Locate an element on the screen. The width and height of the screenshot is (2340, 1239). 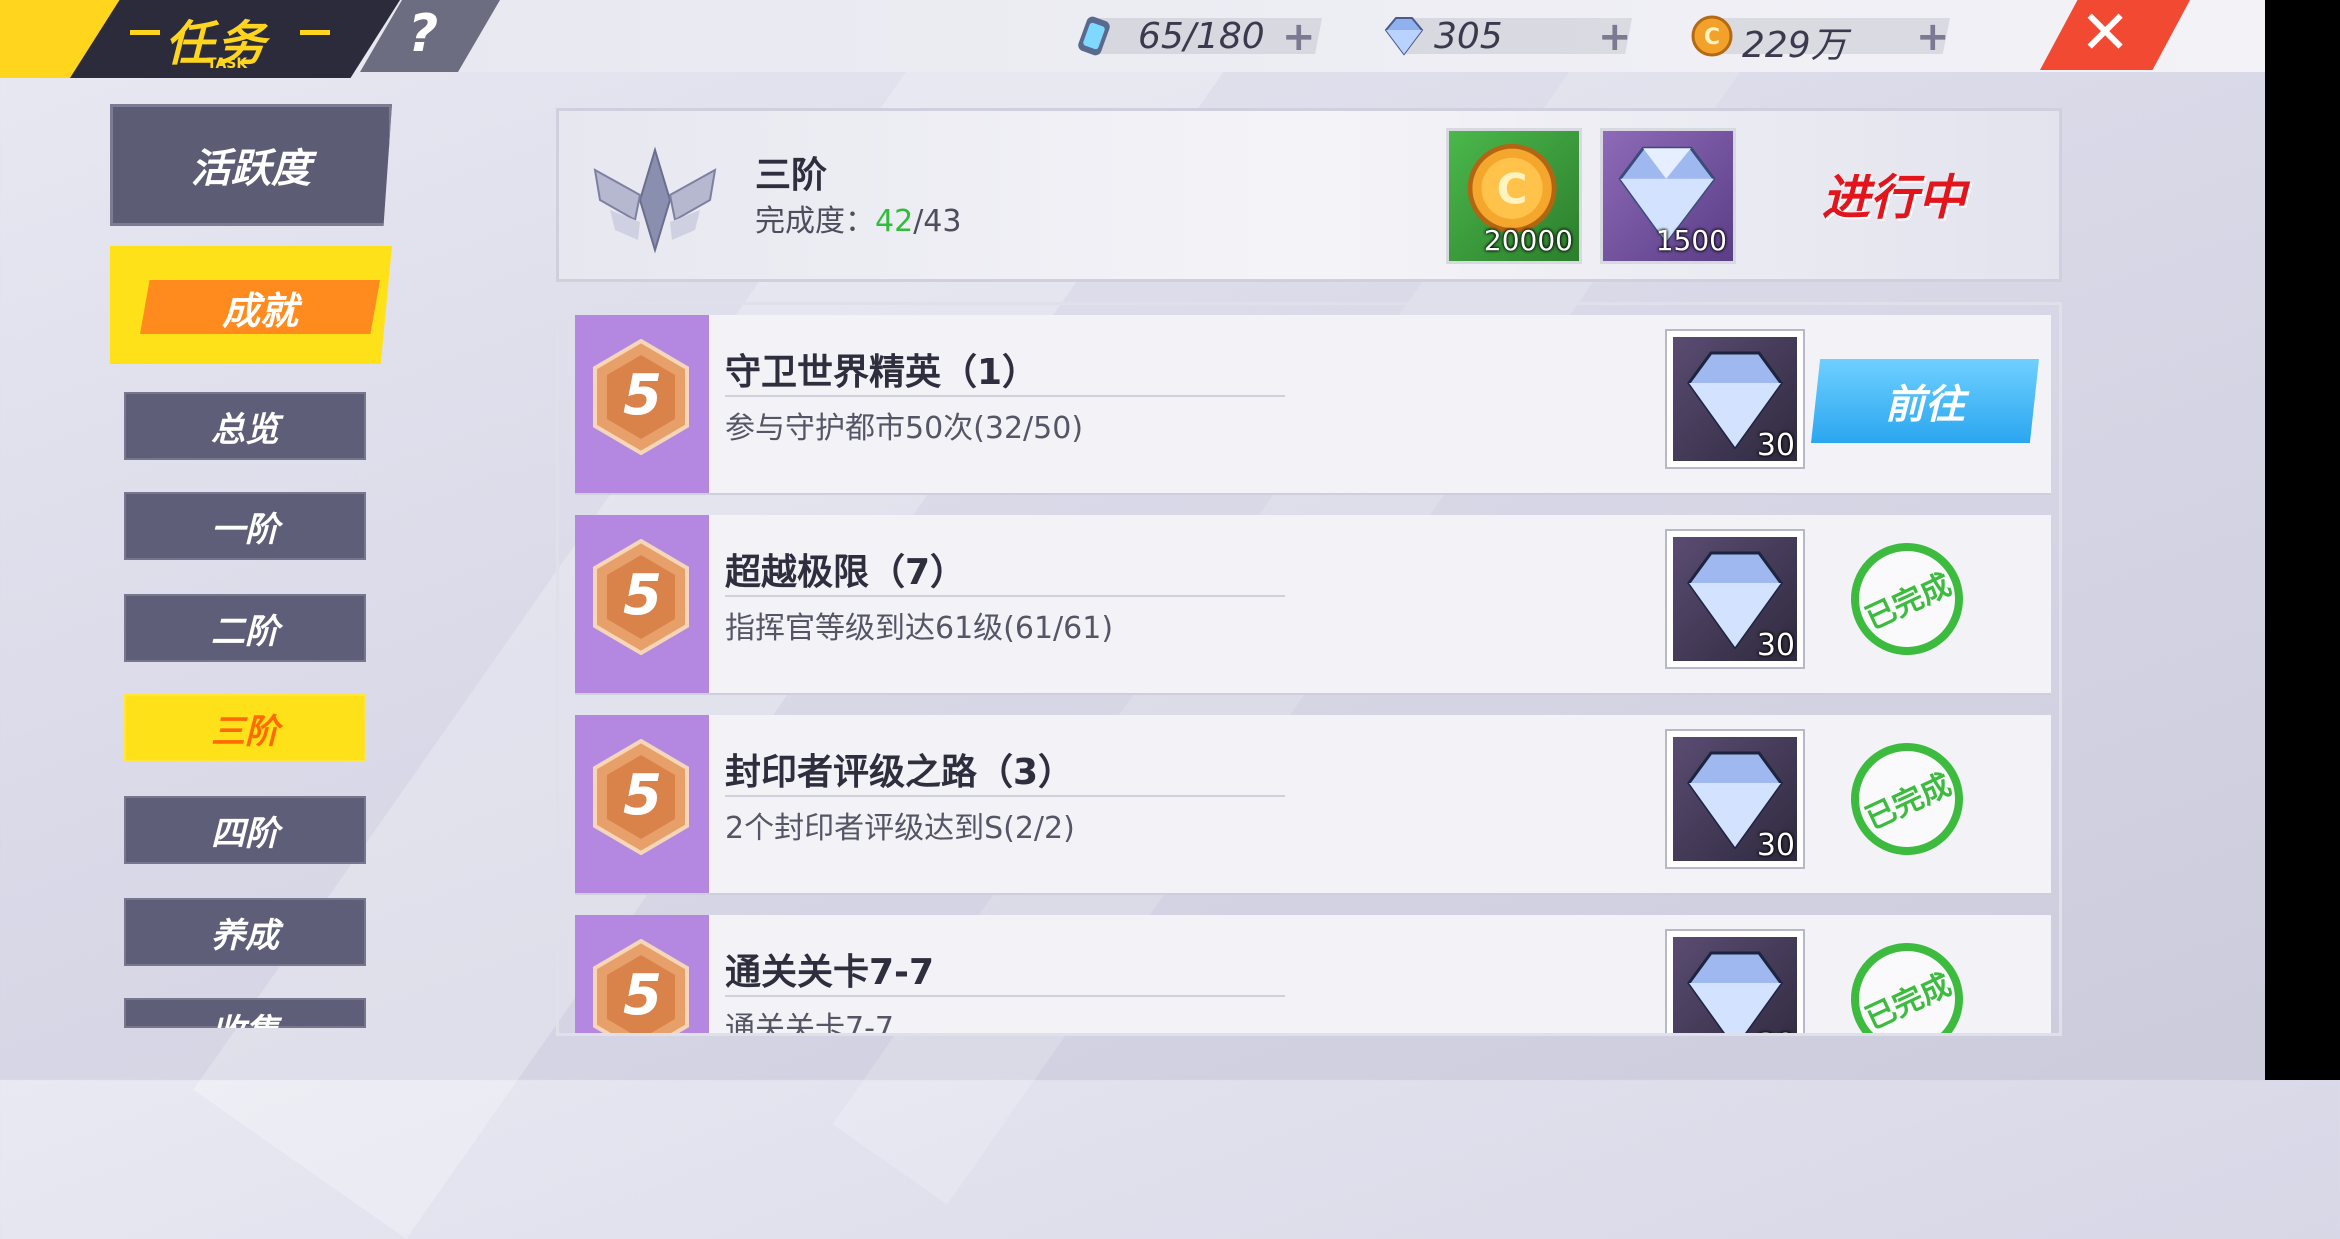
stamina-resource: 65/180 + is located at coordinates (1202, 37).